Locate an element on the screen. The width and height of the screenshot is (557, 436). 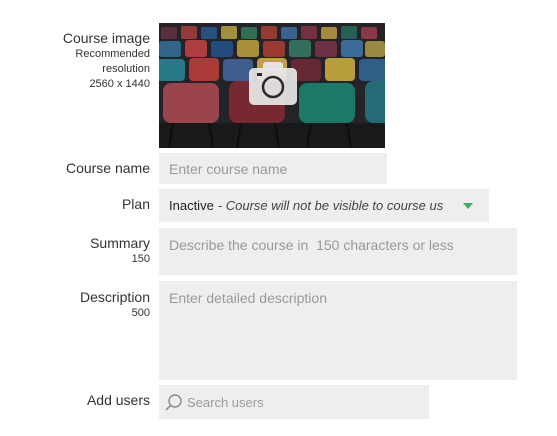
course-image-hint-line3: 2560 x 1440 is located at coordinates (119, 84).